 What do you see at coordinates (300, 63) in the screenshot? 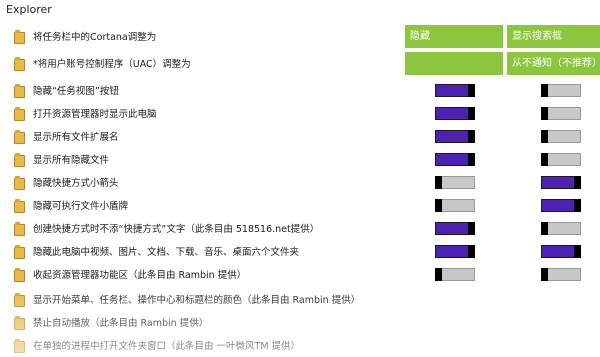
I see `setting-row: *将用户账号控制程序（UAC）调整为` at bounding box center [300, 63].